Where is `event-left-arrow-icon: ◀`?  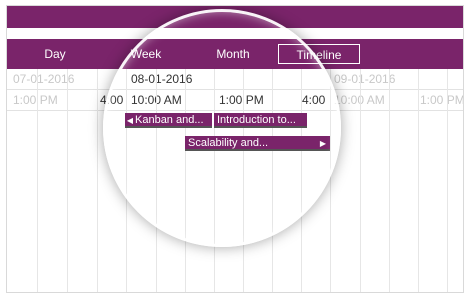 event-left-arrow-icon: ◀ is located at coordinates (130, 120).